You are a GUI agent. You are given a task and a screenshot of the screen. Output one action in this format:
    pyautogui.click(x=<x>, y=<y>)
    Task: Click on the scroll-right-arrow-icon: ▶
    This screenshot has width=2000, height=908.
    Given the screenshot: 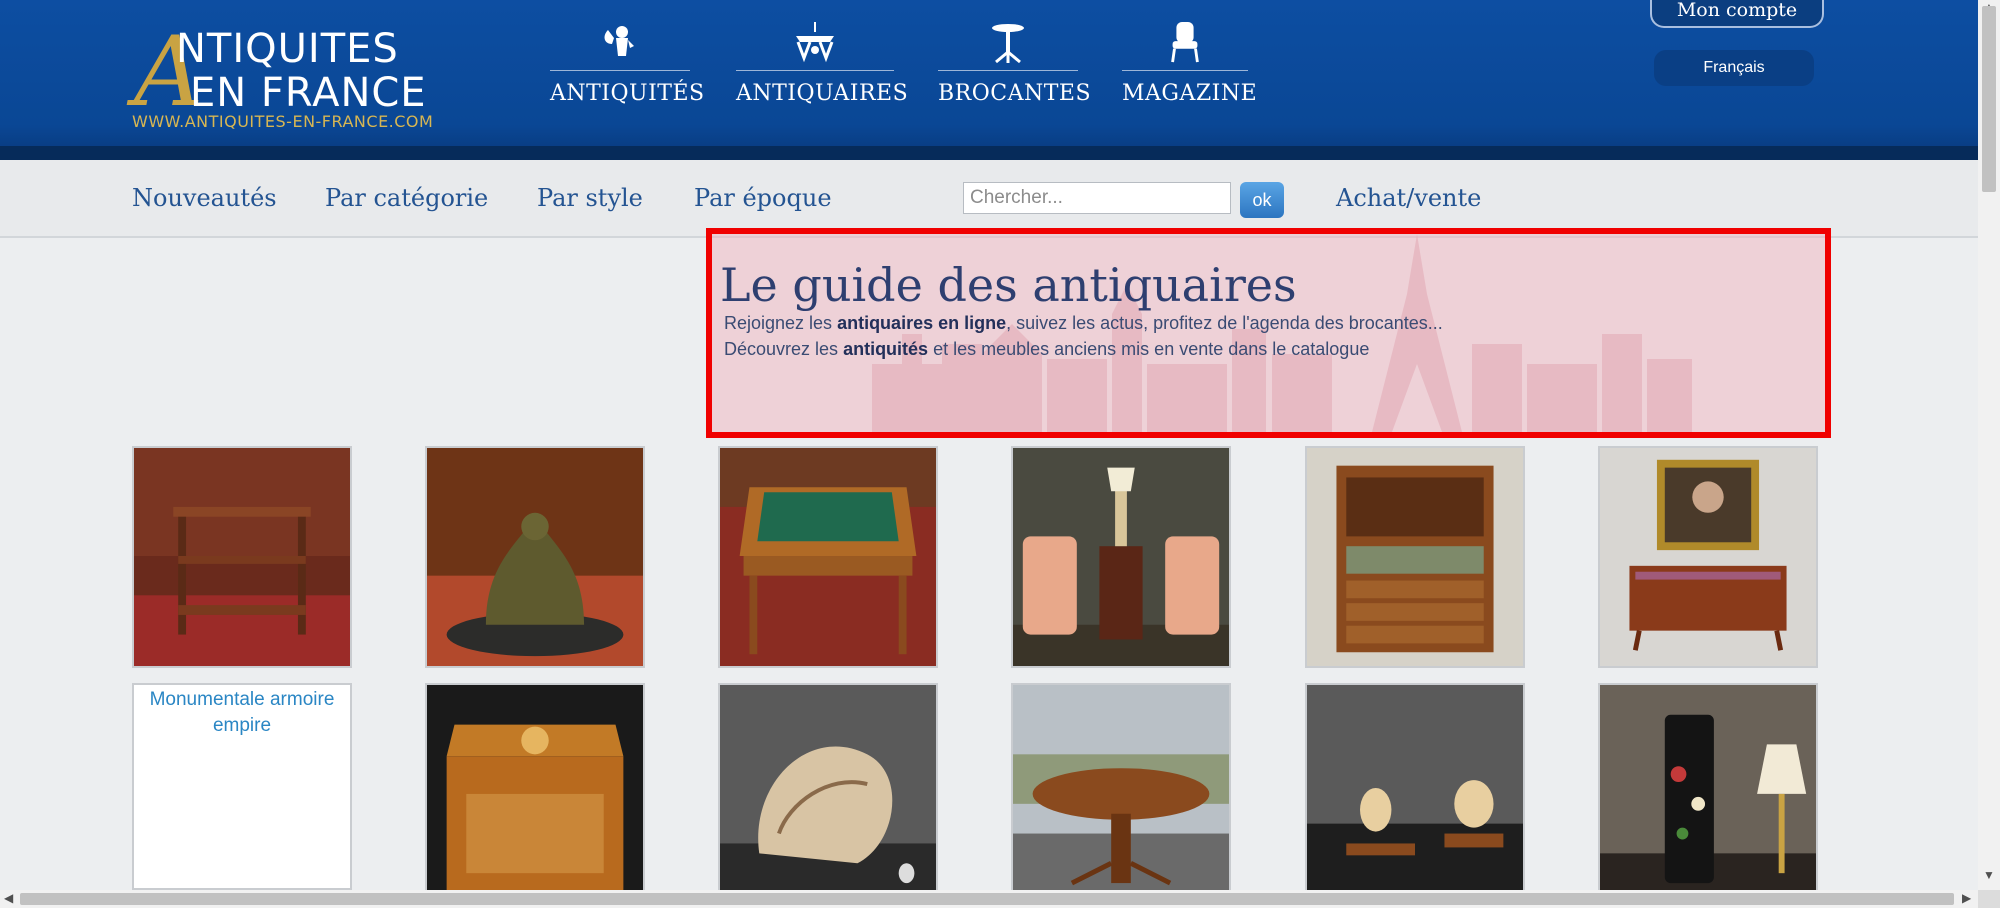 What is the action you would take?
    pyautogui.click(x=1966, y=898)
    